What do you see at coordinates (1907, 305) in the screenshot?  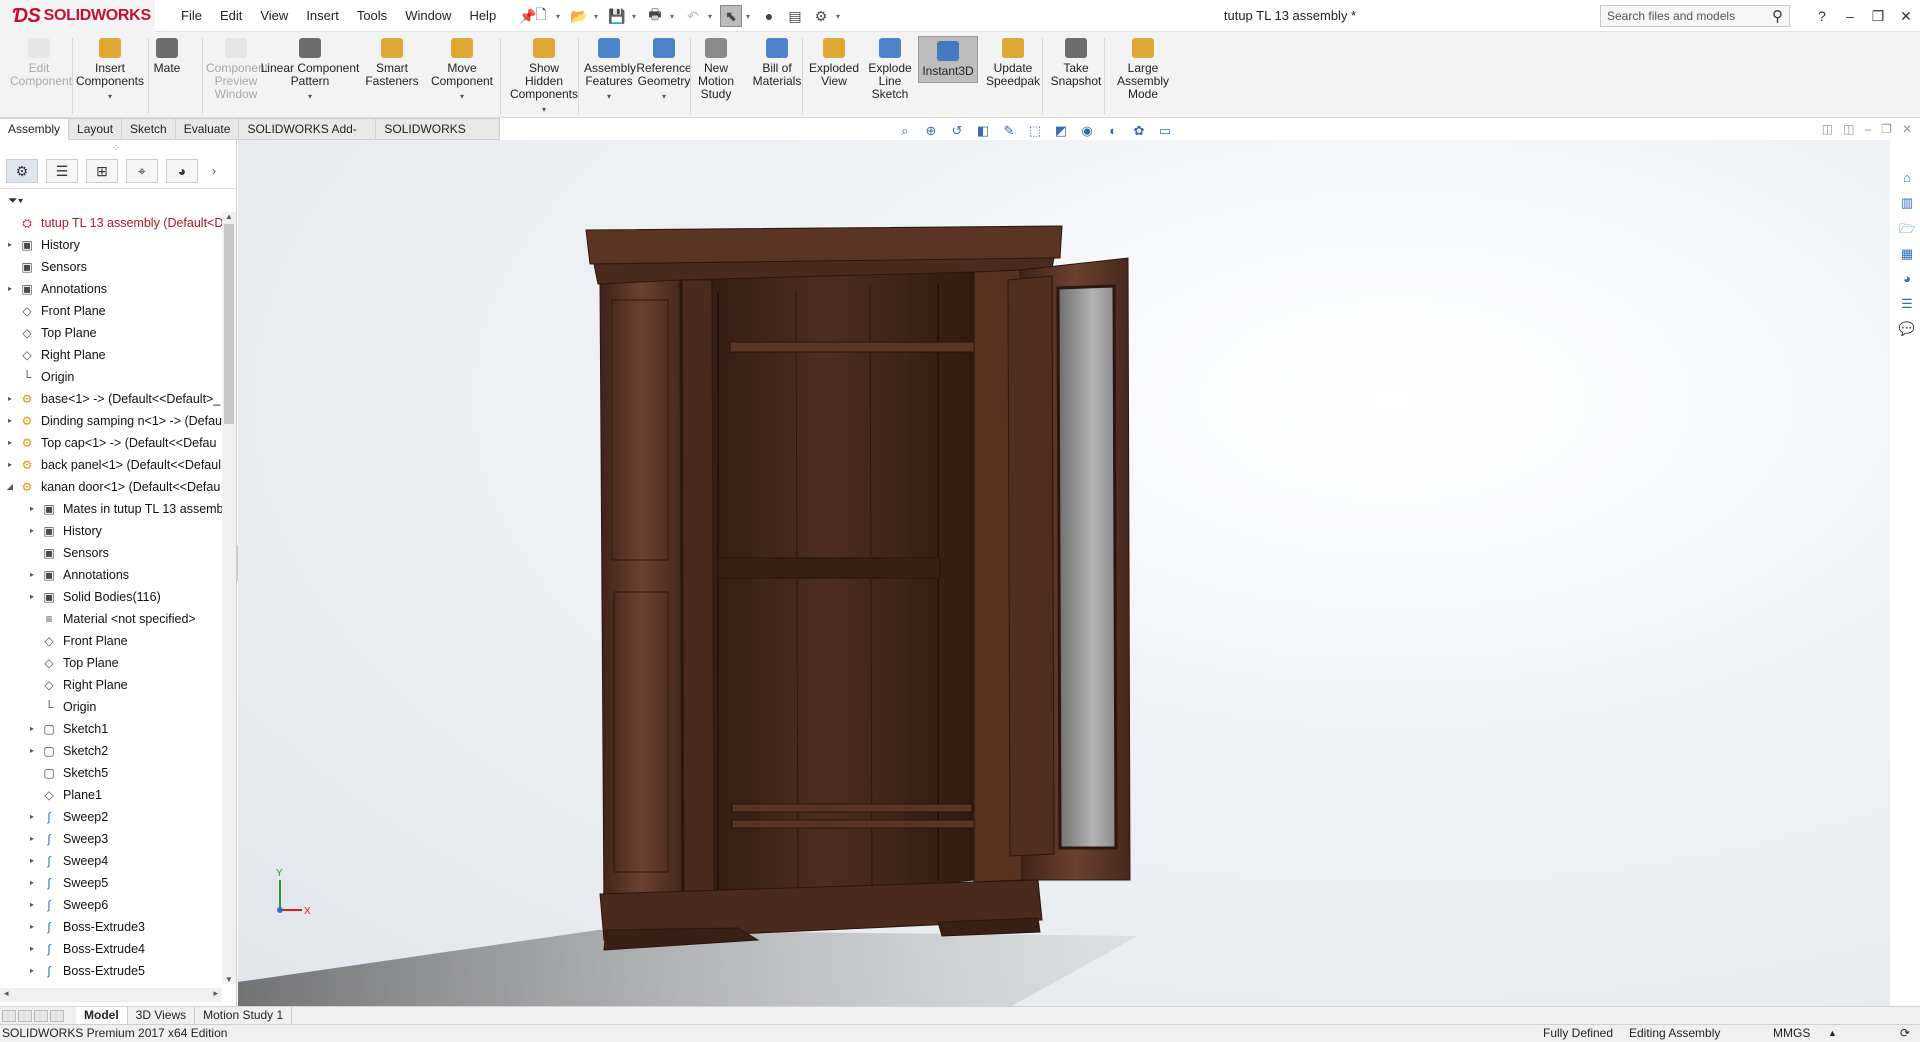 I see `custom-properties-icon: ☰` at bounding box center [1907, 305].